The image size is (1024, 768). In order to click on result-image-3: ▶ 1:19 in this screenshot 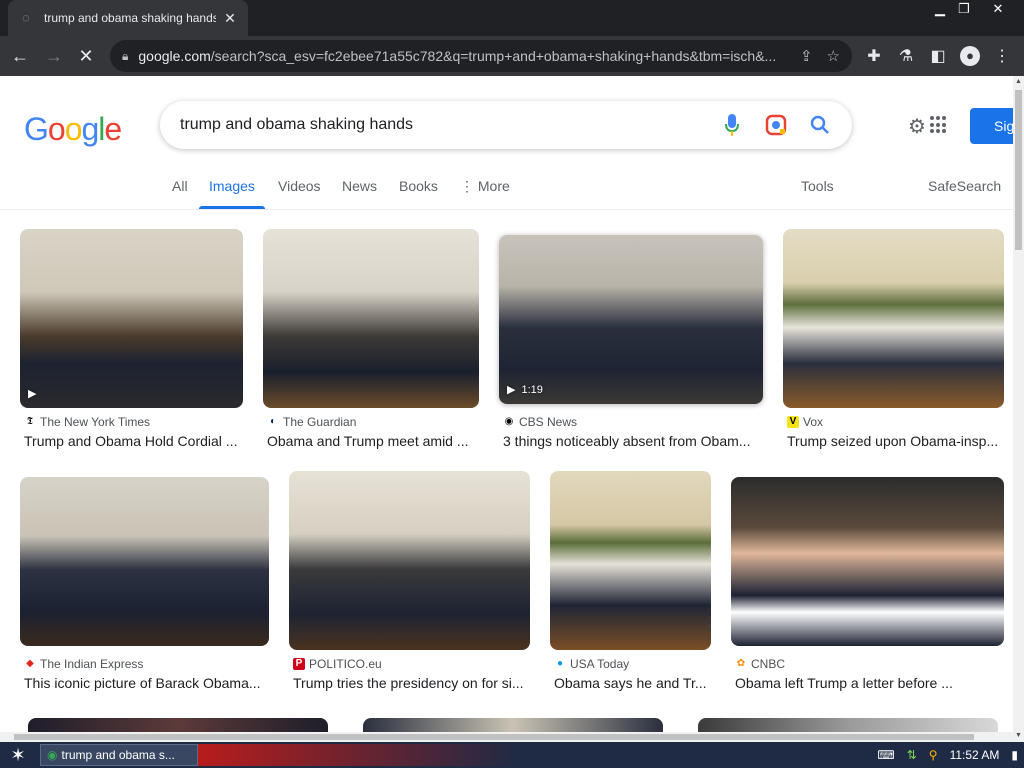, I will do `click(631, 319)`.